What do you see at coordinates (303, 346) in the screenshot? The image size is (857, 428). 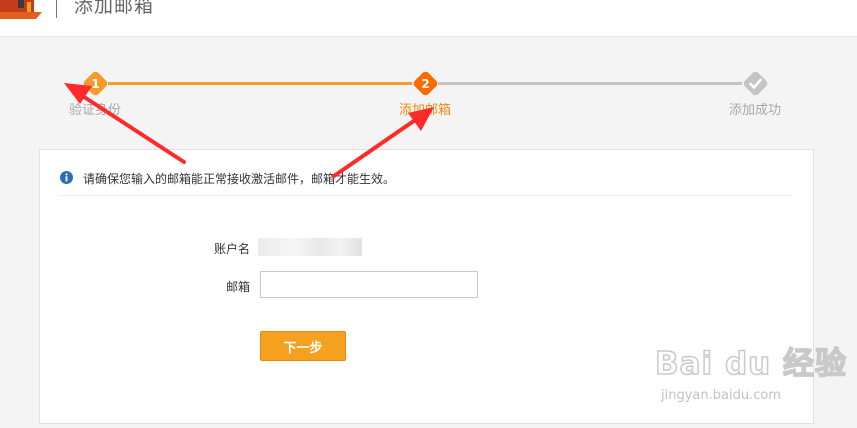 I see `next-step-button: 下一步` at bounding box center [303, 346].